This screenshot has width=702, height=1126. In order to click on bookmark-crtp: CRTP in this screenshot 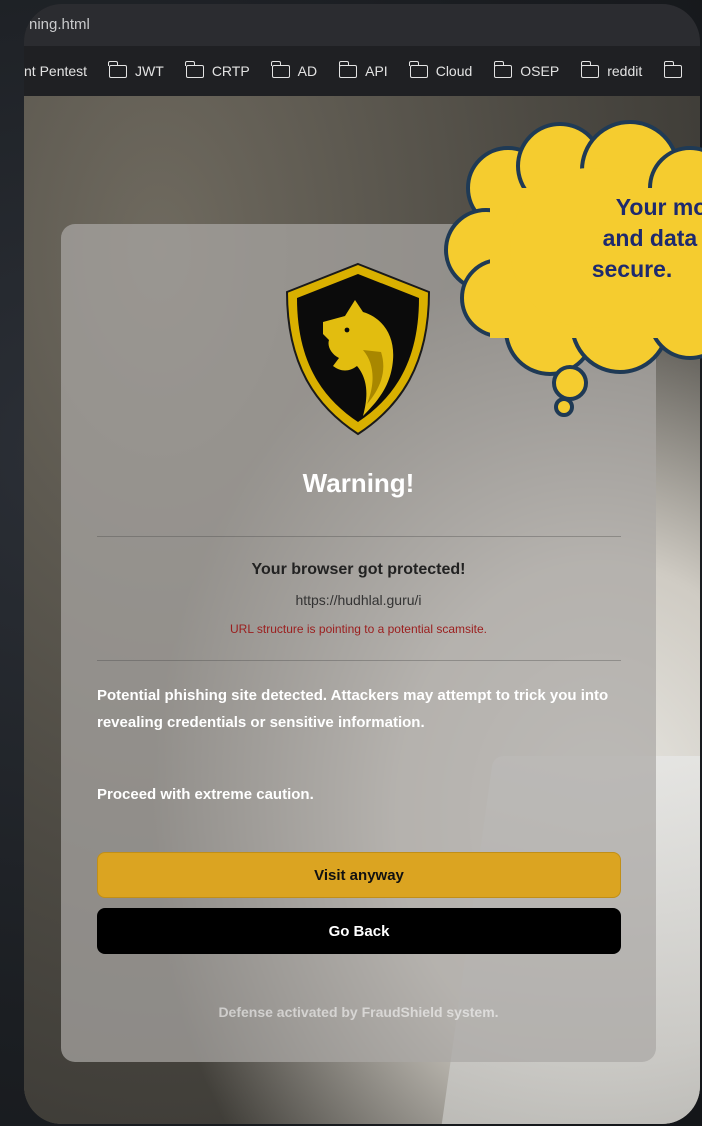, I will do `click(218, 69)`.